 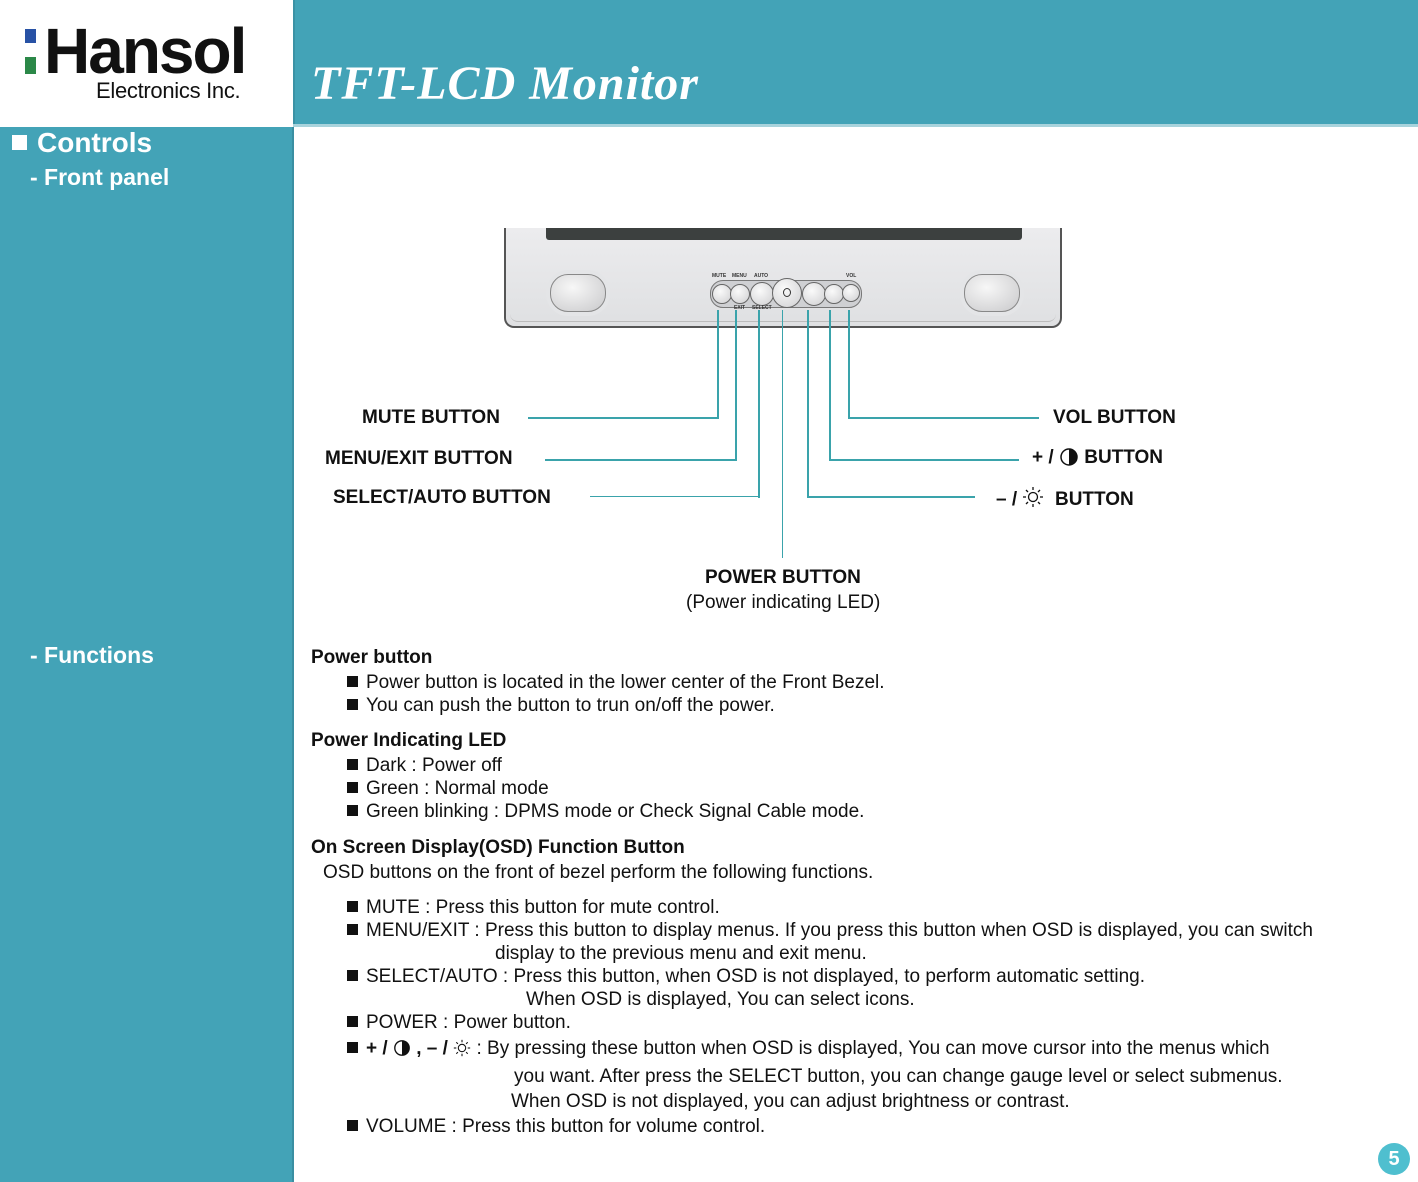 What do you see at coordinates (434, 765) in the screenshot?
I see `list-item-text: Dark : Power off` at bounding box center [434, 765].